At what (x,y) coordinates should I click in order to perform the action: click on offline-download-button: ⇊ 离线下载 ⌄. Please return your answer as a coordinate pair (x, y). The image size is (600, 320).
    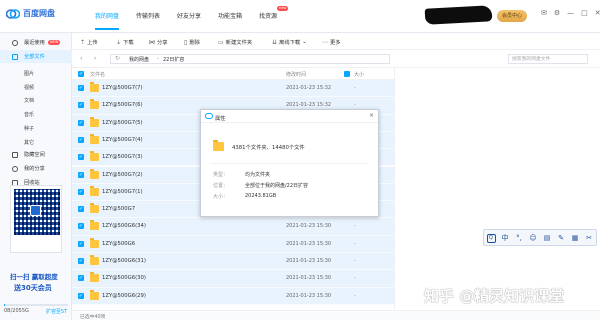
    Looking at the image, I should click on (289, 42).